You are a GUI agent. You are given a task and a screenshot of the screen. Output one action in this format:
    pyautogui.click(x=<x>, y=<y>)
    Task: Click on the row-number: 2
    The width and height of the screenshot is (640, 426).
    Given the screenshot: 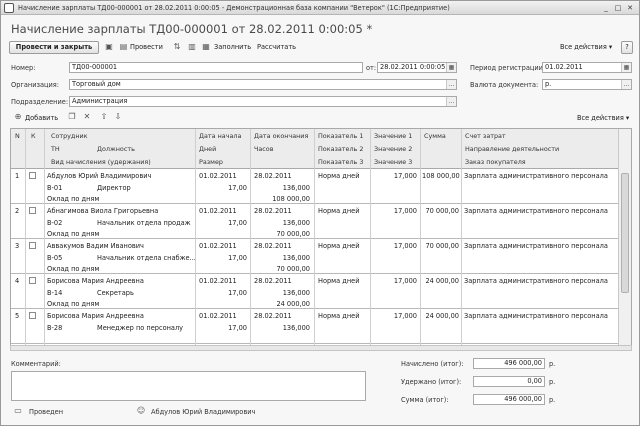 What is the action you would take?
    pyautogui.click(x=17, y=211)
    